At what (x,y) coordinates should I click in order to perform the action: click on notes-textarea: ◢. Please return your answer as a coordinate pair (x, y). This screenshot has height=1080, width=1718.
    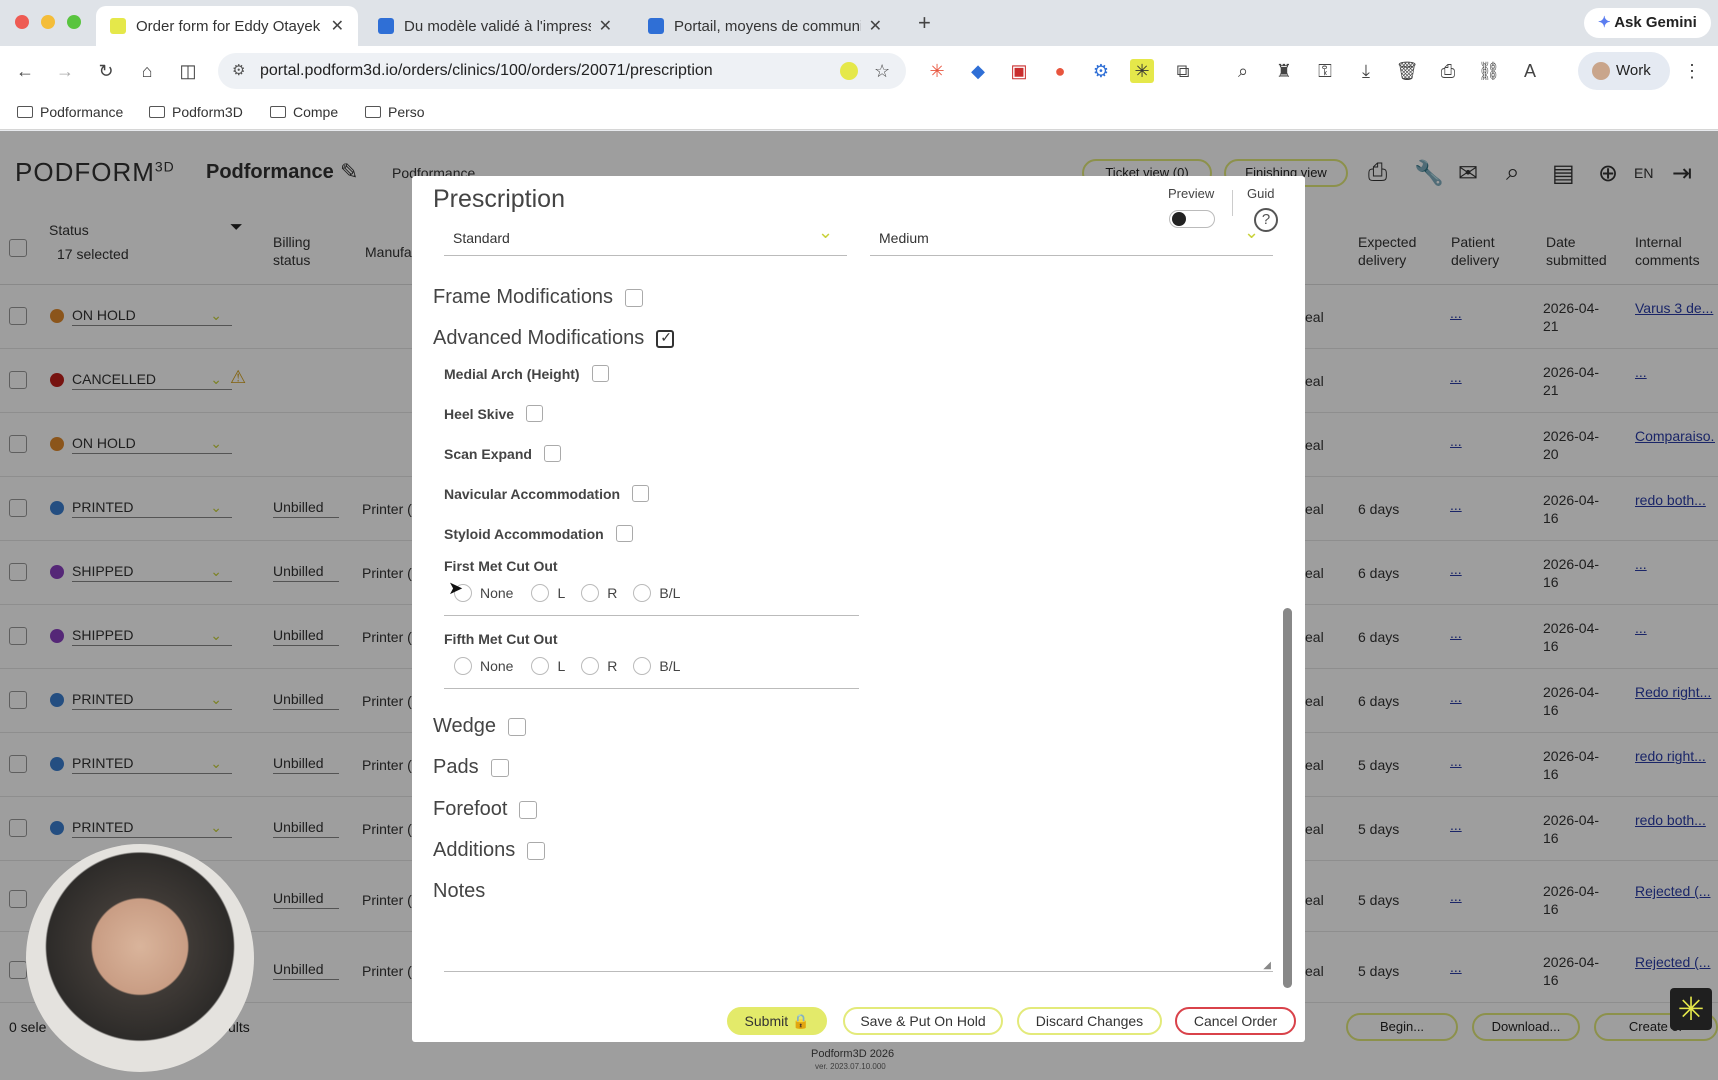
    Looking at the image, I should click on (858, 942).